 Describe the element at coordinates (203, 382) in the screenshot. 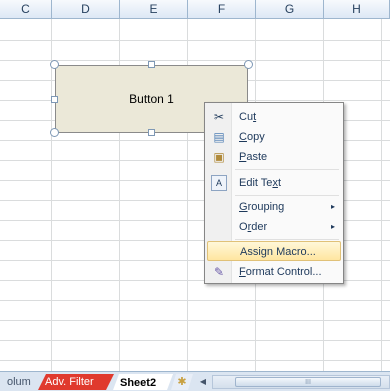

I see `scroll-left-arrow-icon: ◀` at that location.